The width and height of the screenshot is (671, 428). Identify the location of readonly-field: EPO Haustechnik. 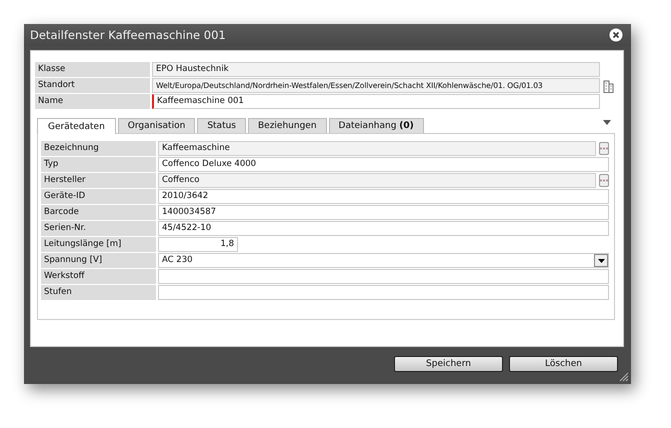
(376, 69).